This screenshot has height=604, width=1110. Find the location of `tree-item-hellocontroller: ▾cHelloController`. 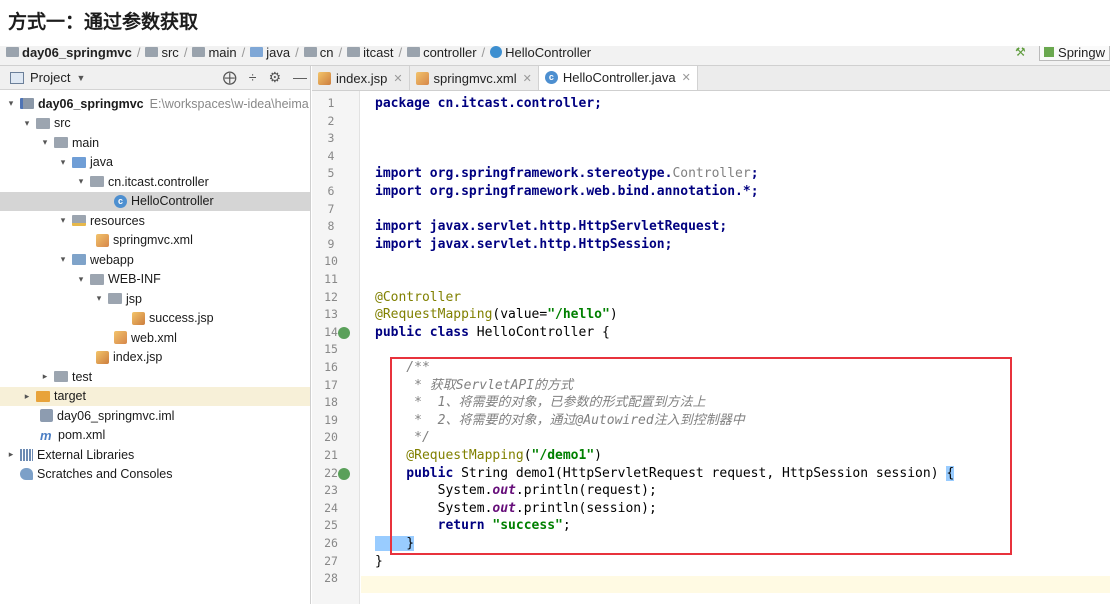

tree-item-hellocontroller: ▾cHelloController is located at coordinates (155, 201).